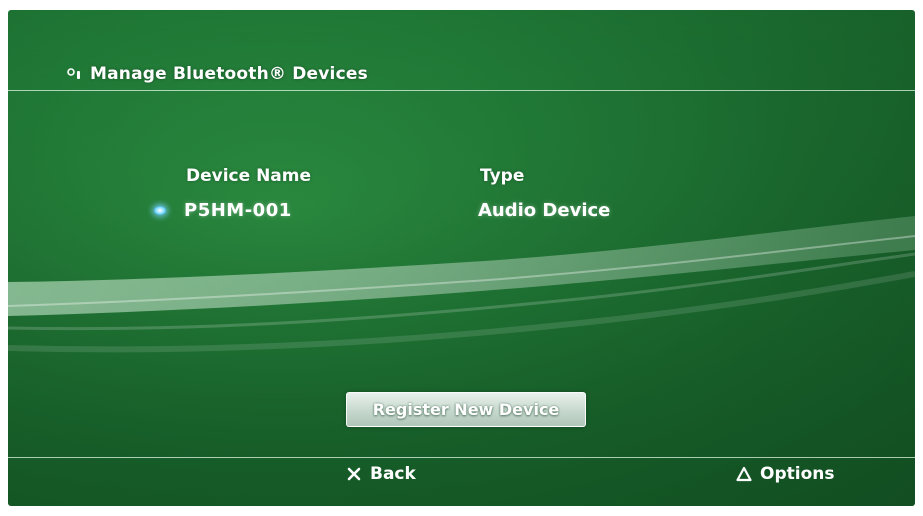 The width and height of the screenshot is (923, 516). What do you see at coordinates (238, 210) in the screenshot?
I see `device-name: P5HM-001` at bounding box center [238, 210].